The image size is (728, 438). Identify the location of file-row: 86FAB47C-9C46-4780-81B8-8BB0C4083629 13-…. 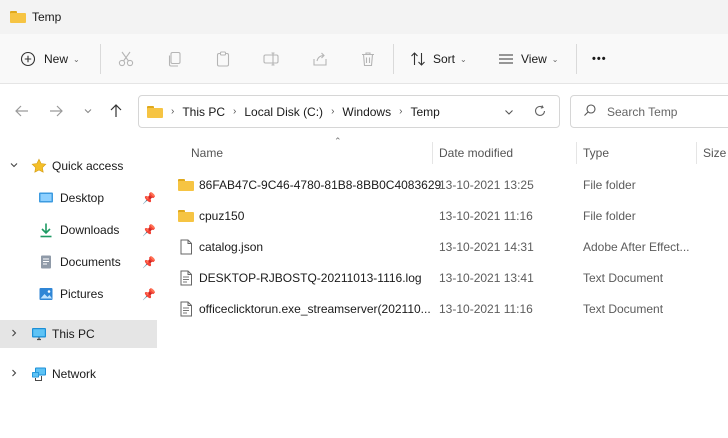
(451, 185).